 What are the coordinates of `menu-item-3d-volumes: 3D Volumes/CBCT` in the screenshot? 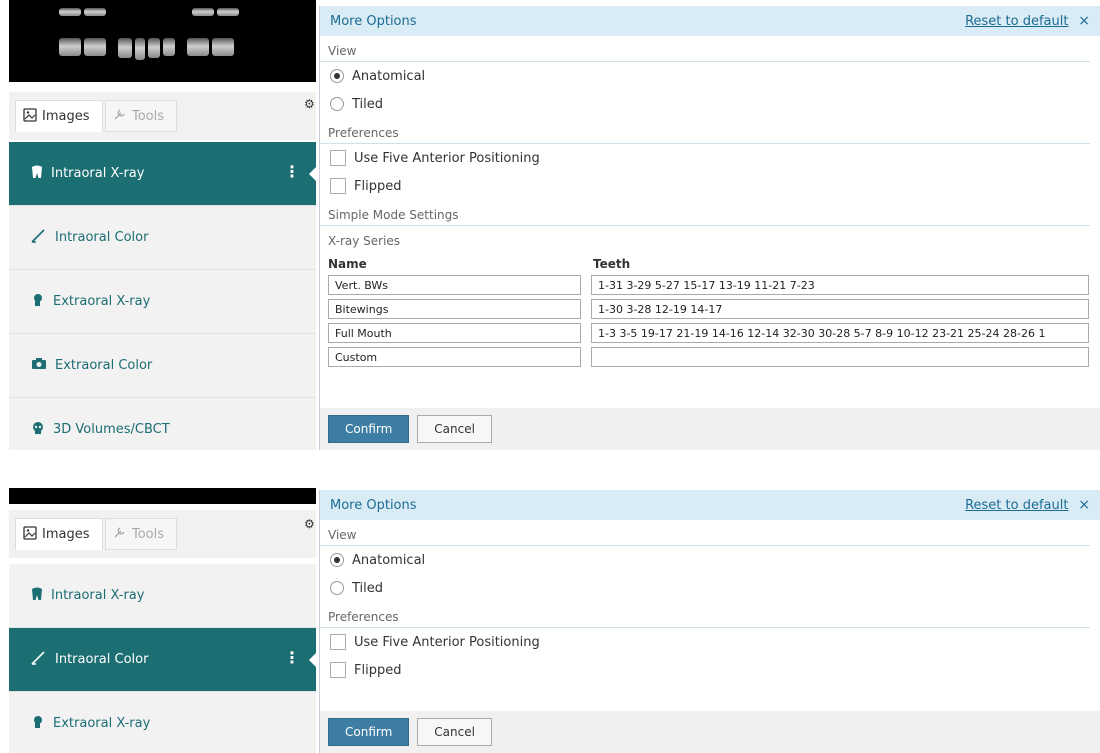 It's located at (162, 424).